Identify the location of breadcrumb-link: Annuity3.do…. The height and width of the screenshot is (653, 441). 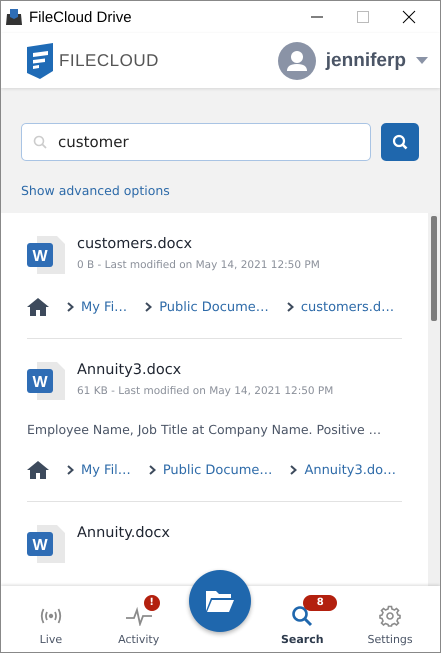
(350, 470).